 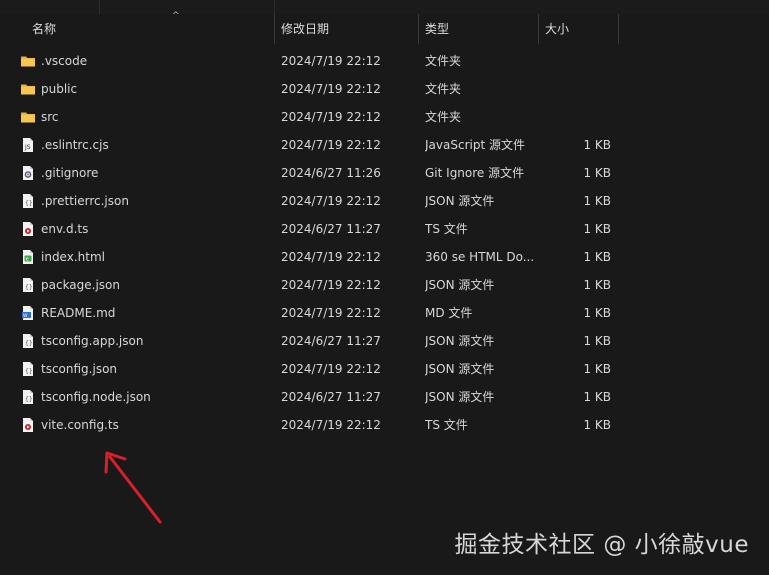 I want to click on file-name: vite.config.ts, so click(x=80, y=425).